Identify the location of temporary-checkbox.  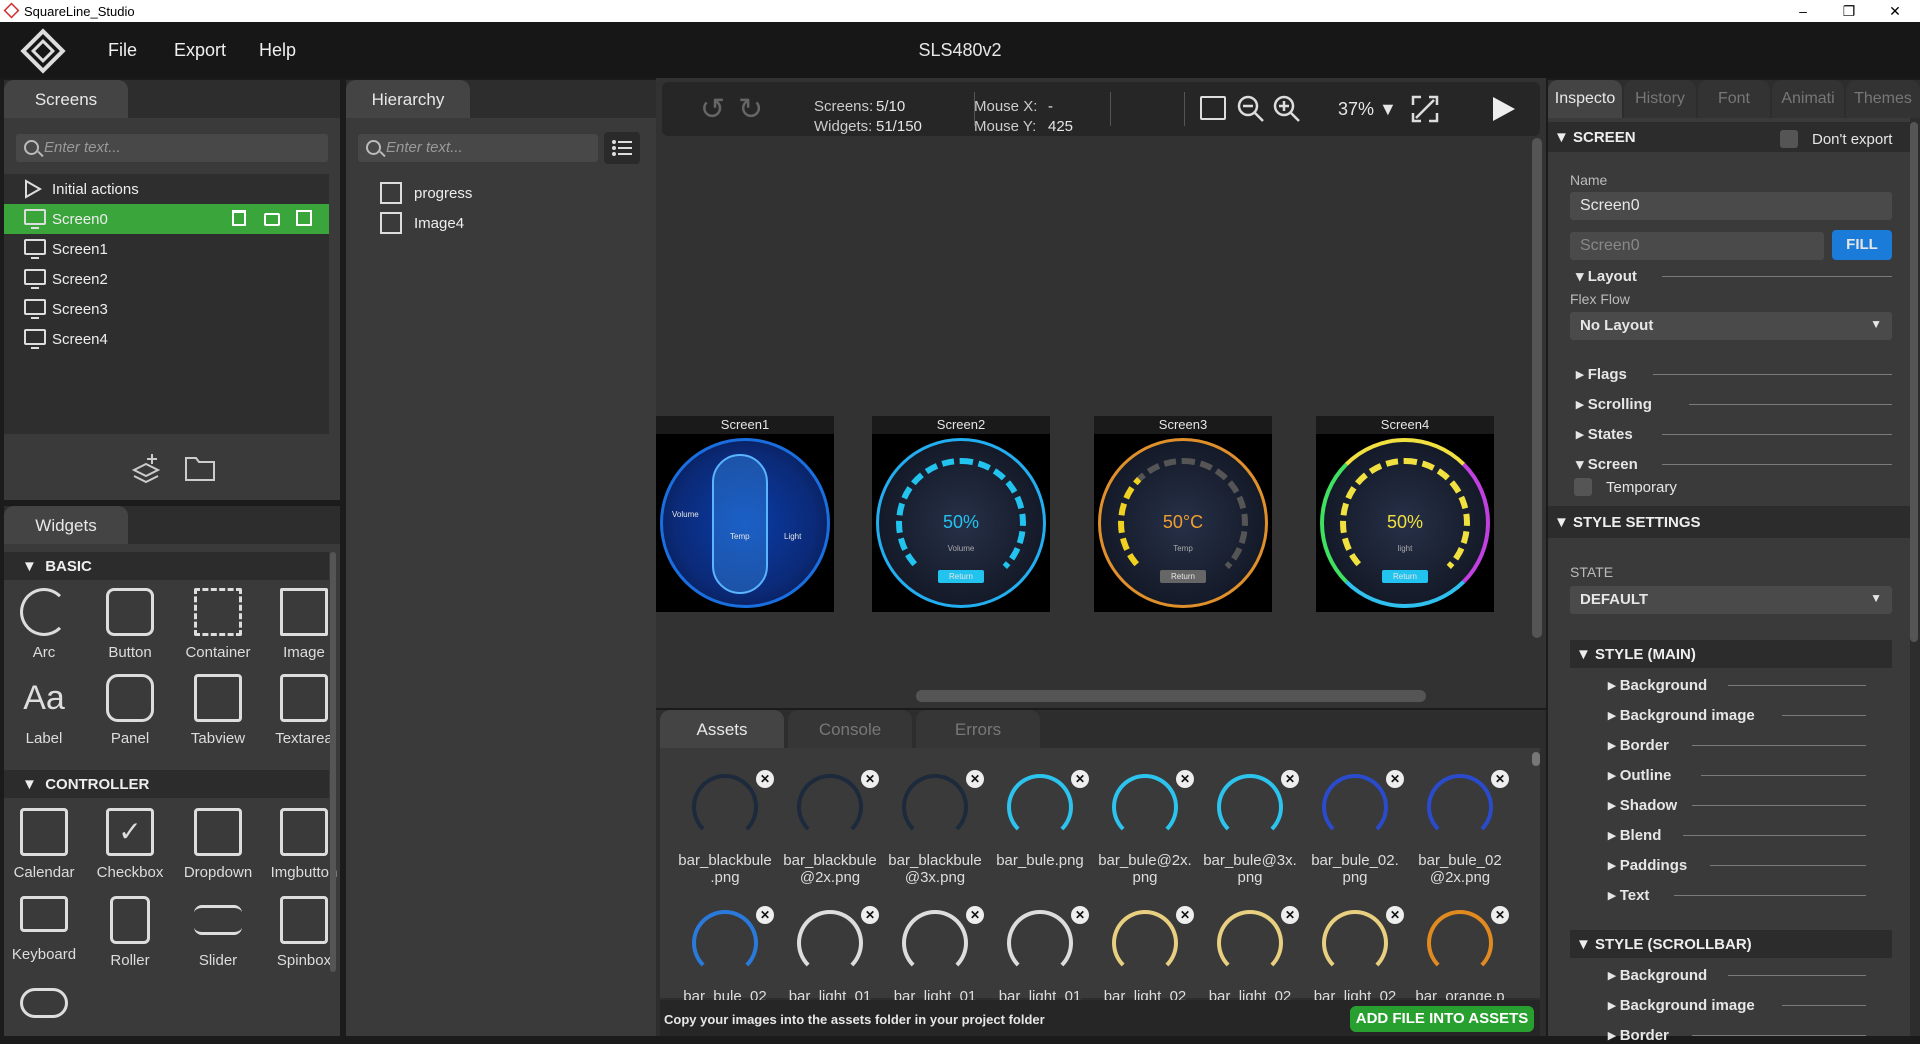
(1583, 487).